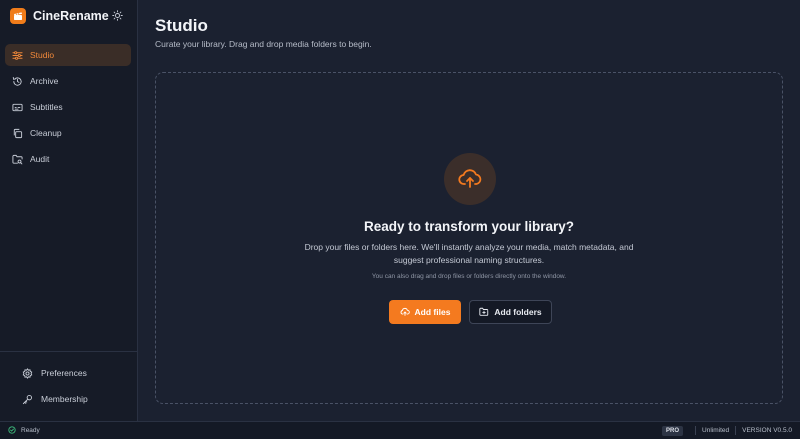 The height and width of the screenshot is (439, 800). I want to click on sidebar-bottom-nav: Preferences Membership, so click(73, 390).